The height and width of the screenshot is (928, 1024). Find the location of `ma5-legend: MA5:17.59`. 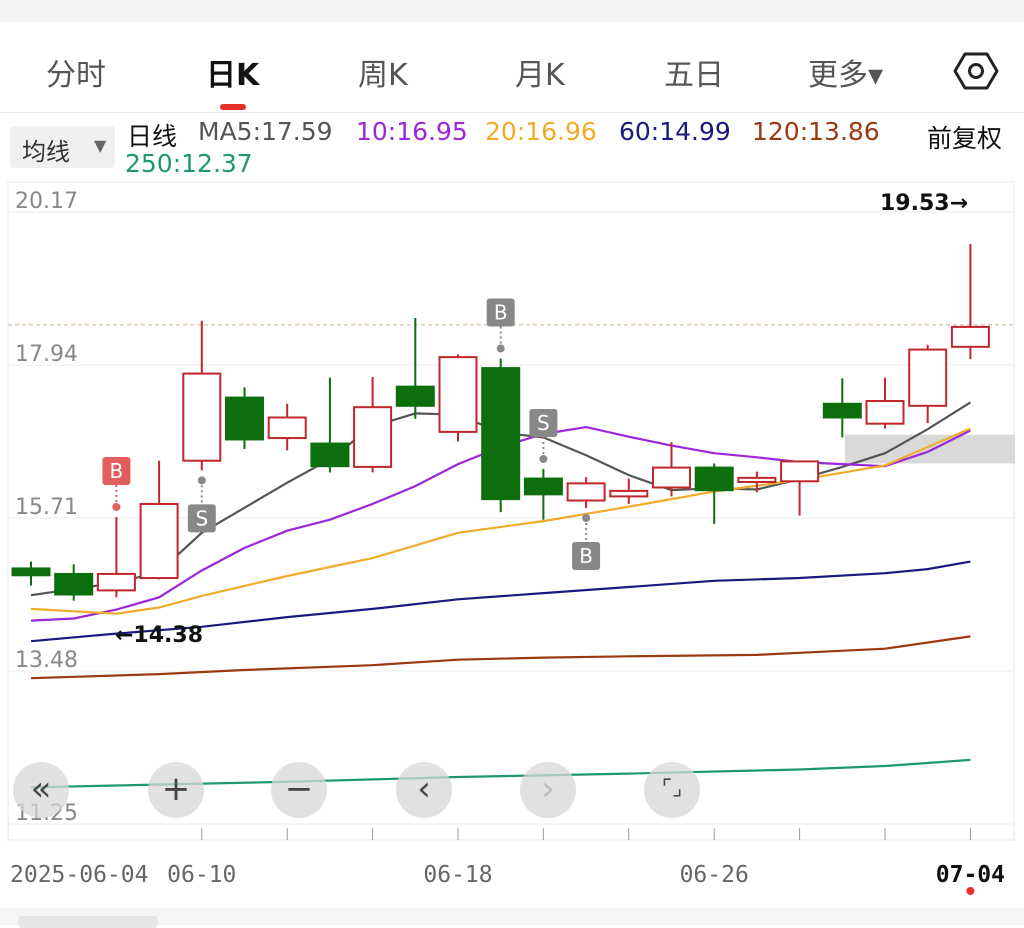

ma5-legend: MA5:17.59 is located at coordinates (265, 131).